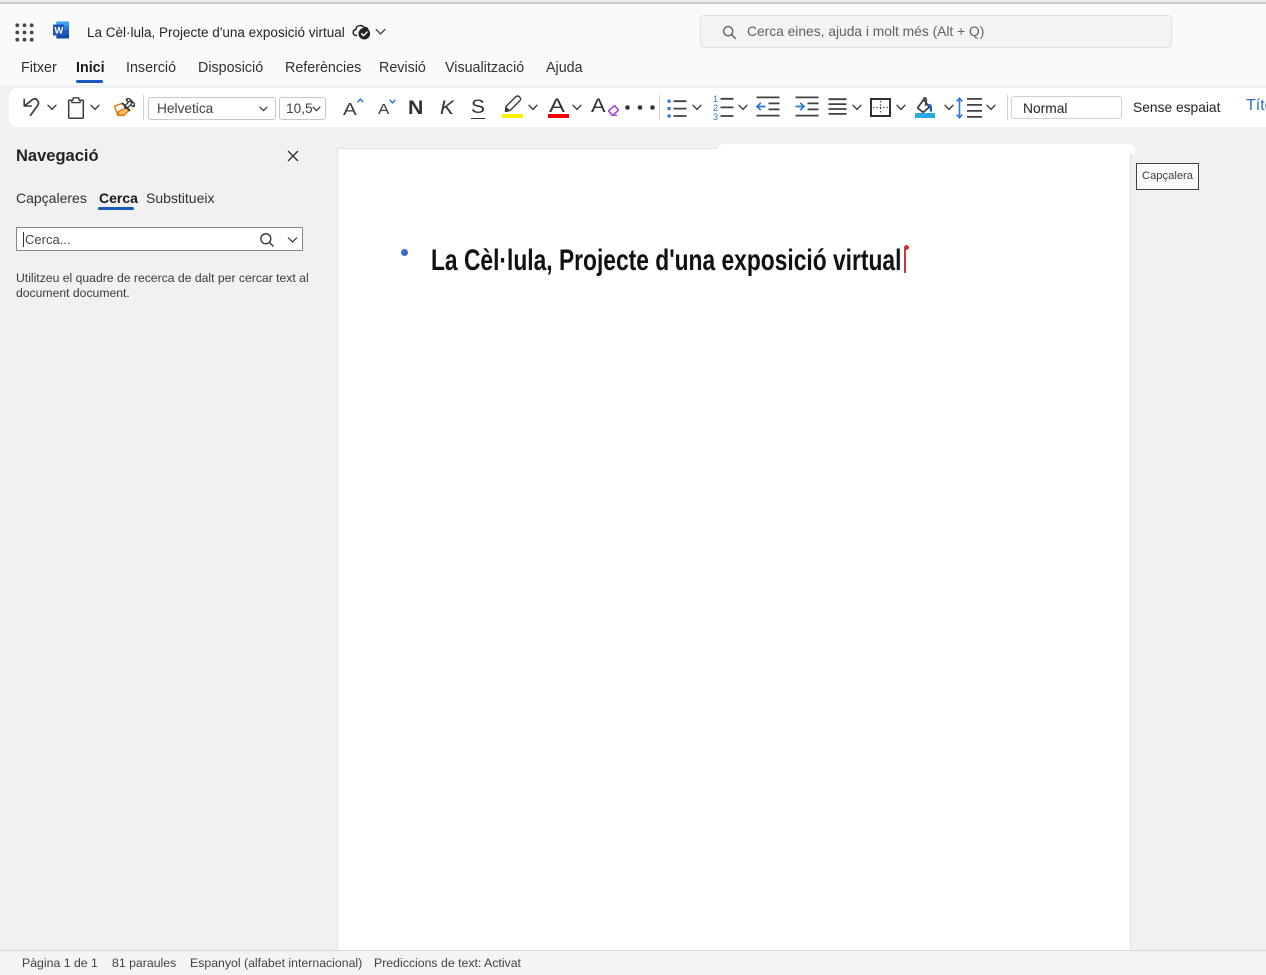 The height and width of the screenshot is (975, 1266). I want to click on svg-text: 3, so click(715, 116).